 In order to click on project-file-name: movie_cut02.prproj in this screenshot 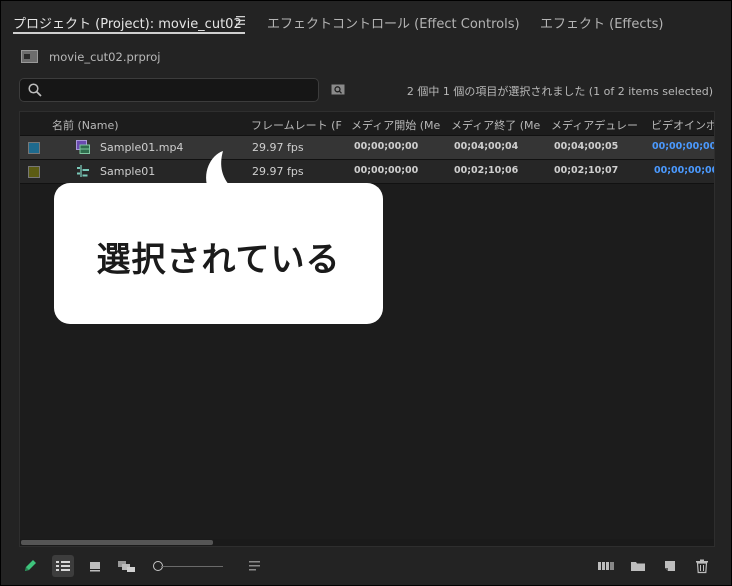, I will do `click(105, 57)`.